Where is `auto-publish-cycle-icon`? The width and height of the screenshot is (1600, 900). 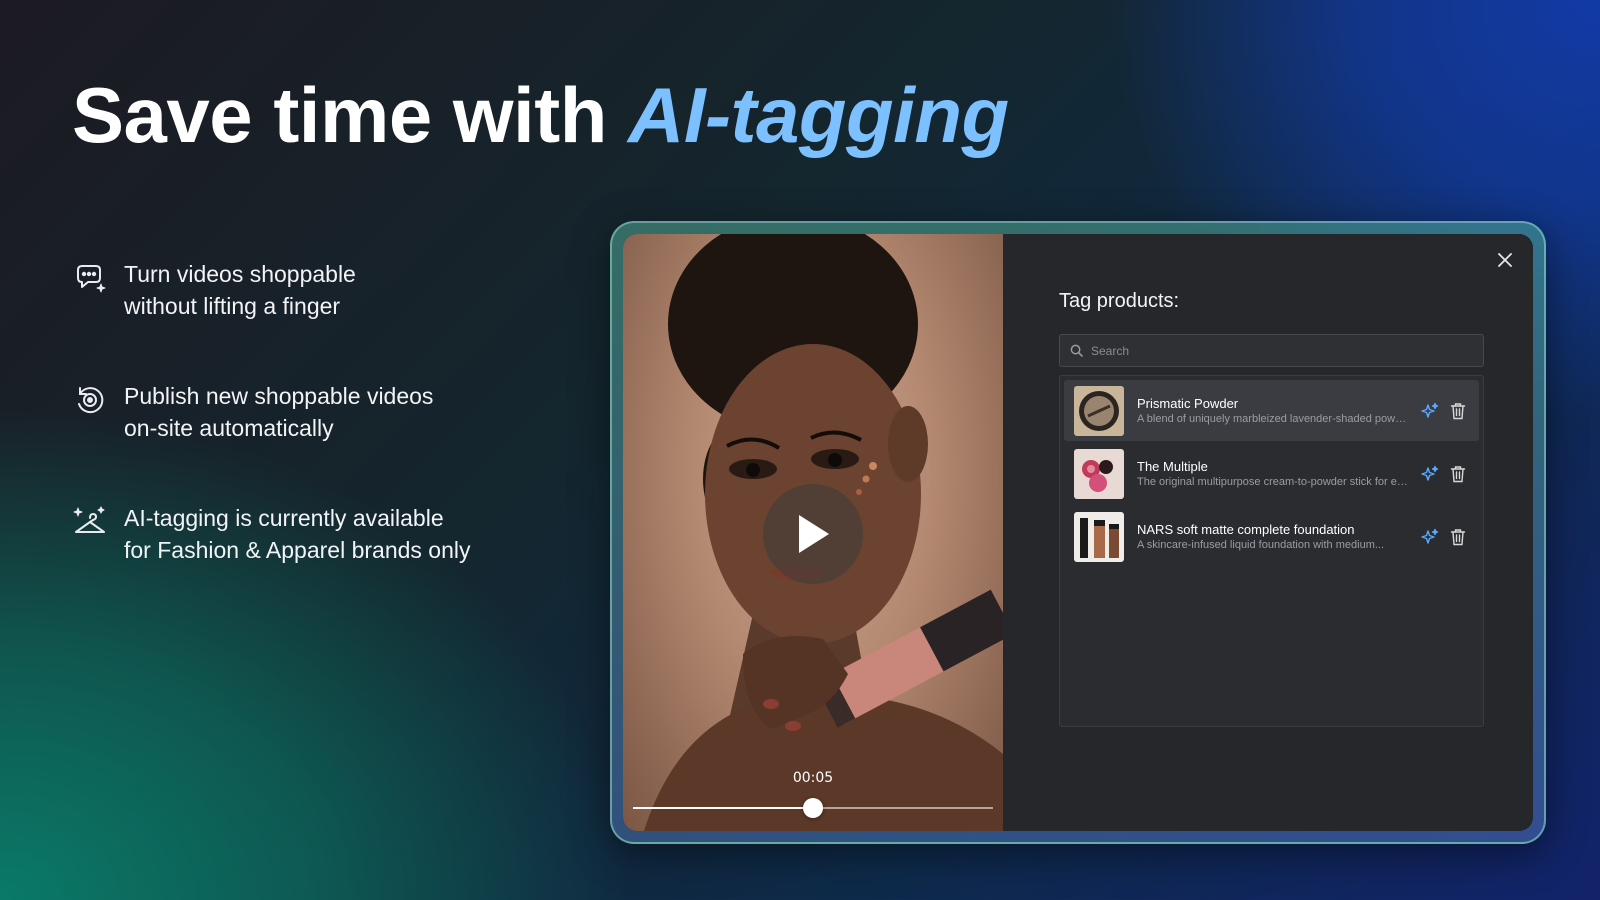 auto-publish-cycle-icon is located at coordinates (91, 400).